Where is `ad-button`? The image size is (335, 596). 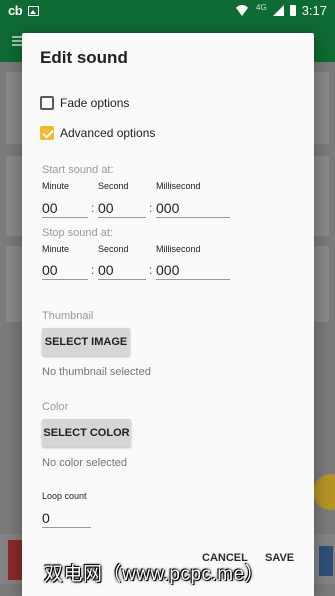 ad-button is located at coordinates (326, 561).